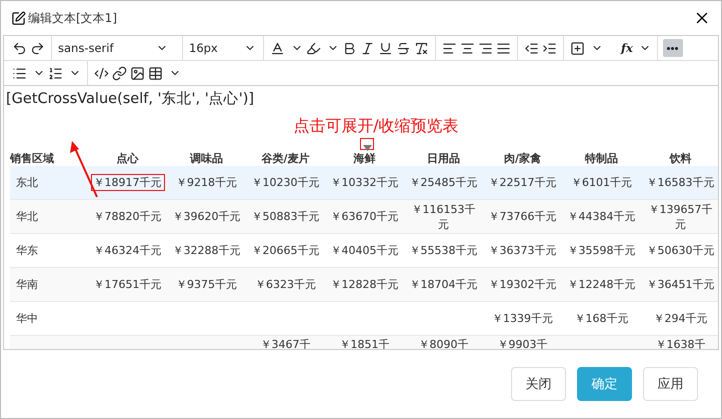  Describe the element at coordinates (367, 48) in the screenshot. I see `italic-icon` at that location.